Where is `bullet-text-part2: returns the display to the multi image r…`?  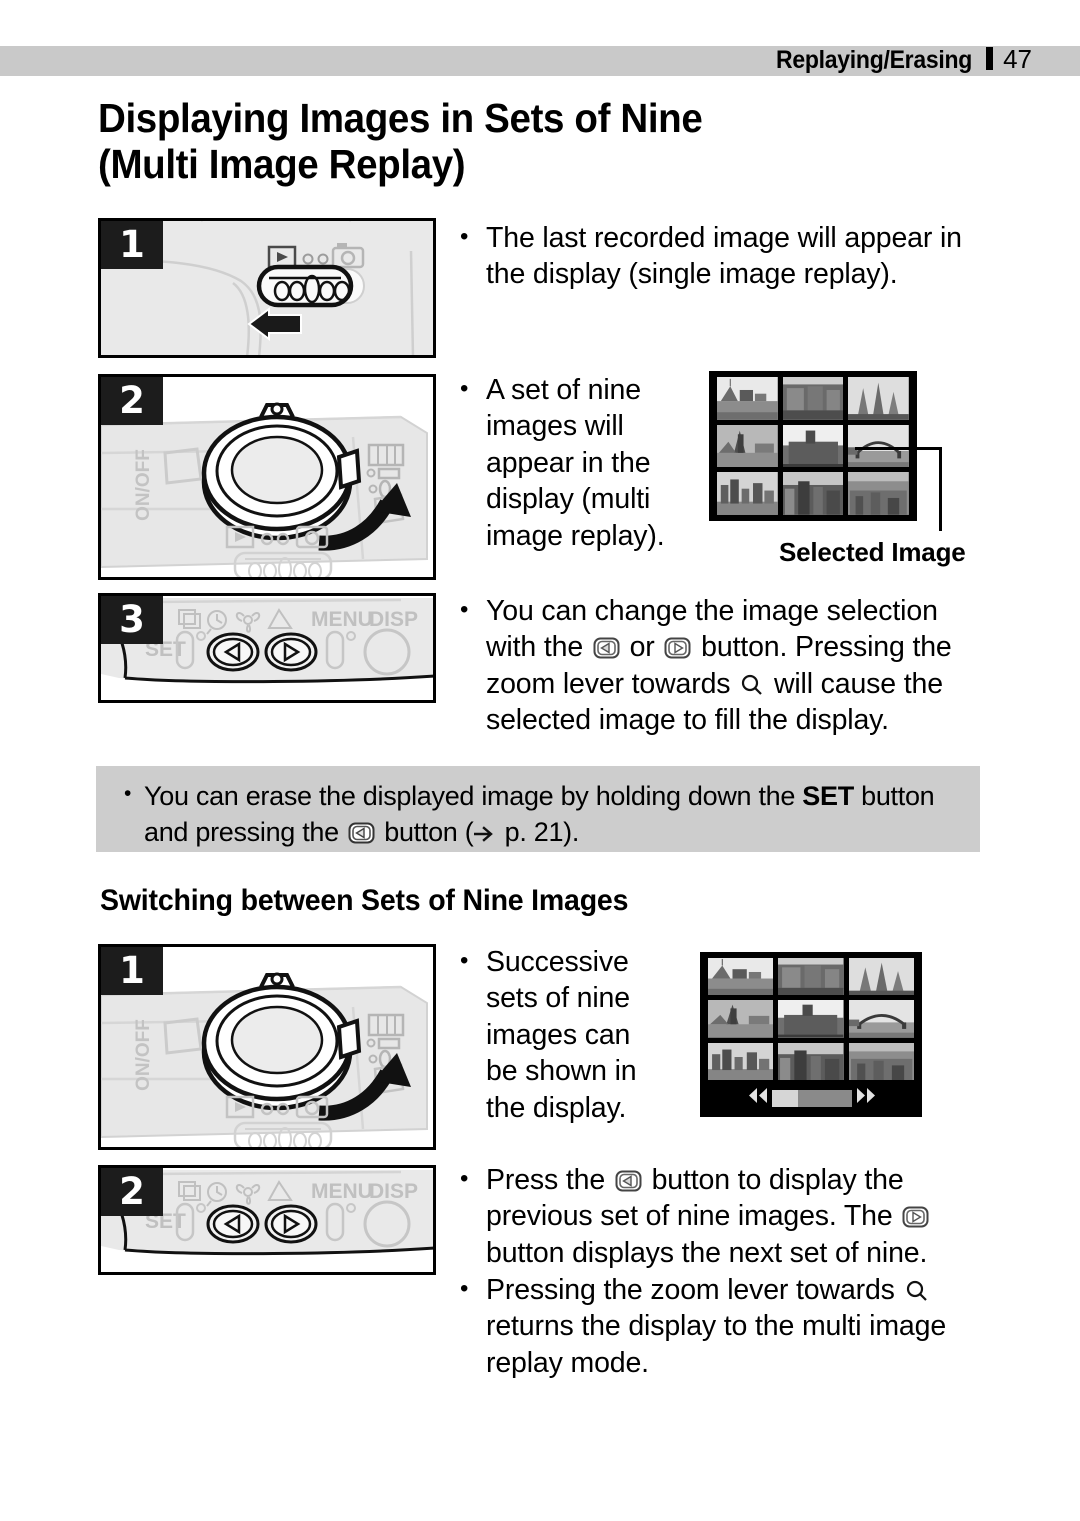
bullet-text-part2: returns the display to the multi image r… is located at coordinates (716, 1344).